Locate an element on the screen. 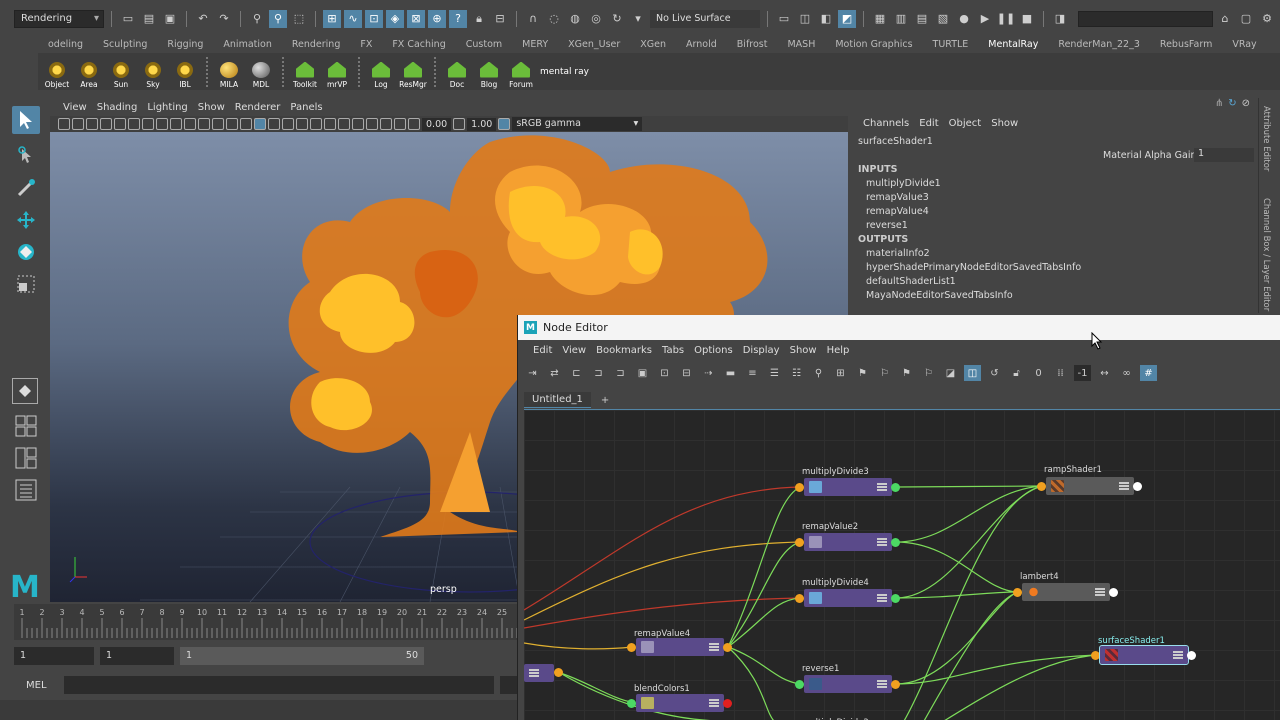 The image size is (1280, 720). shelf-tab-active: MentalRay is located at coordinates (1013, 44).